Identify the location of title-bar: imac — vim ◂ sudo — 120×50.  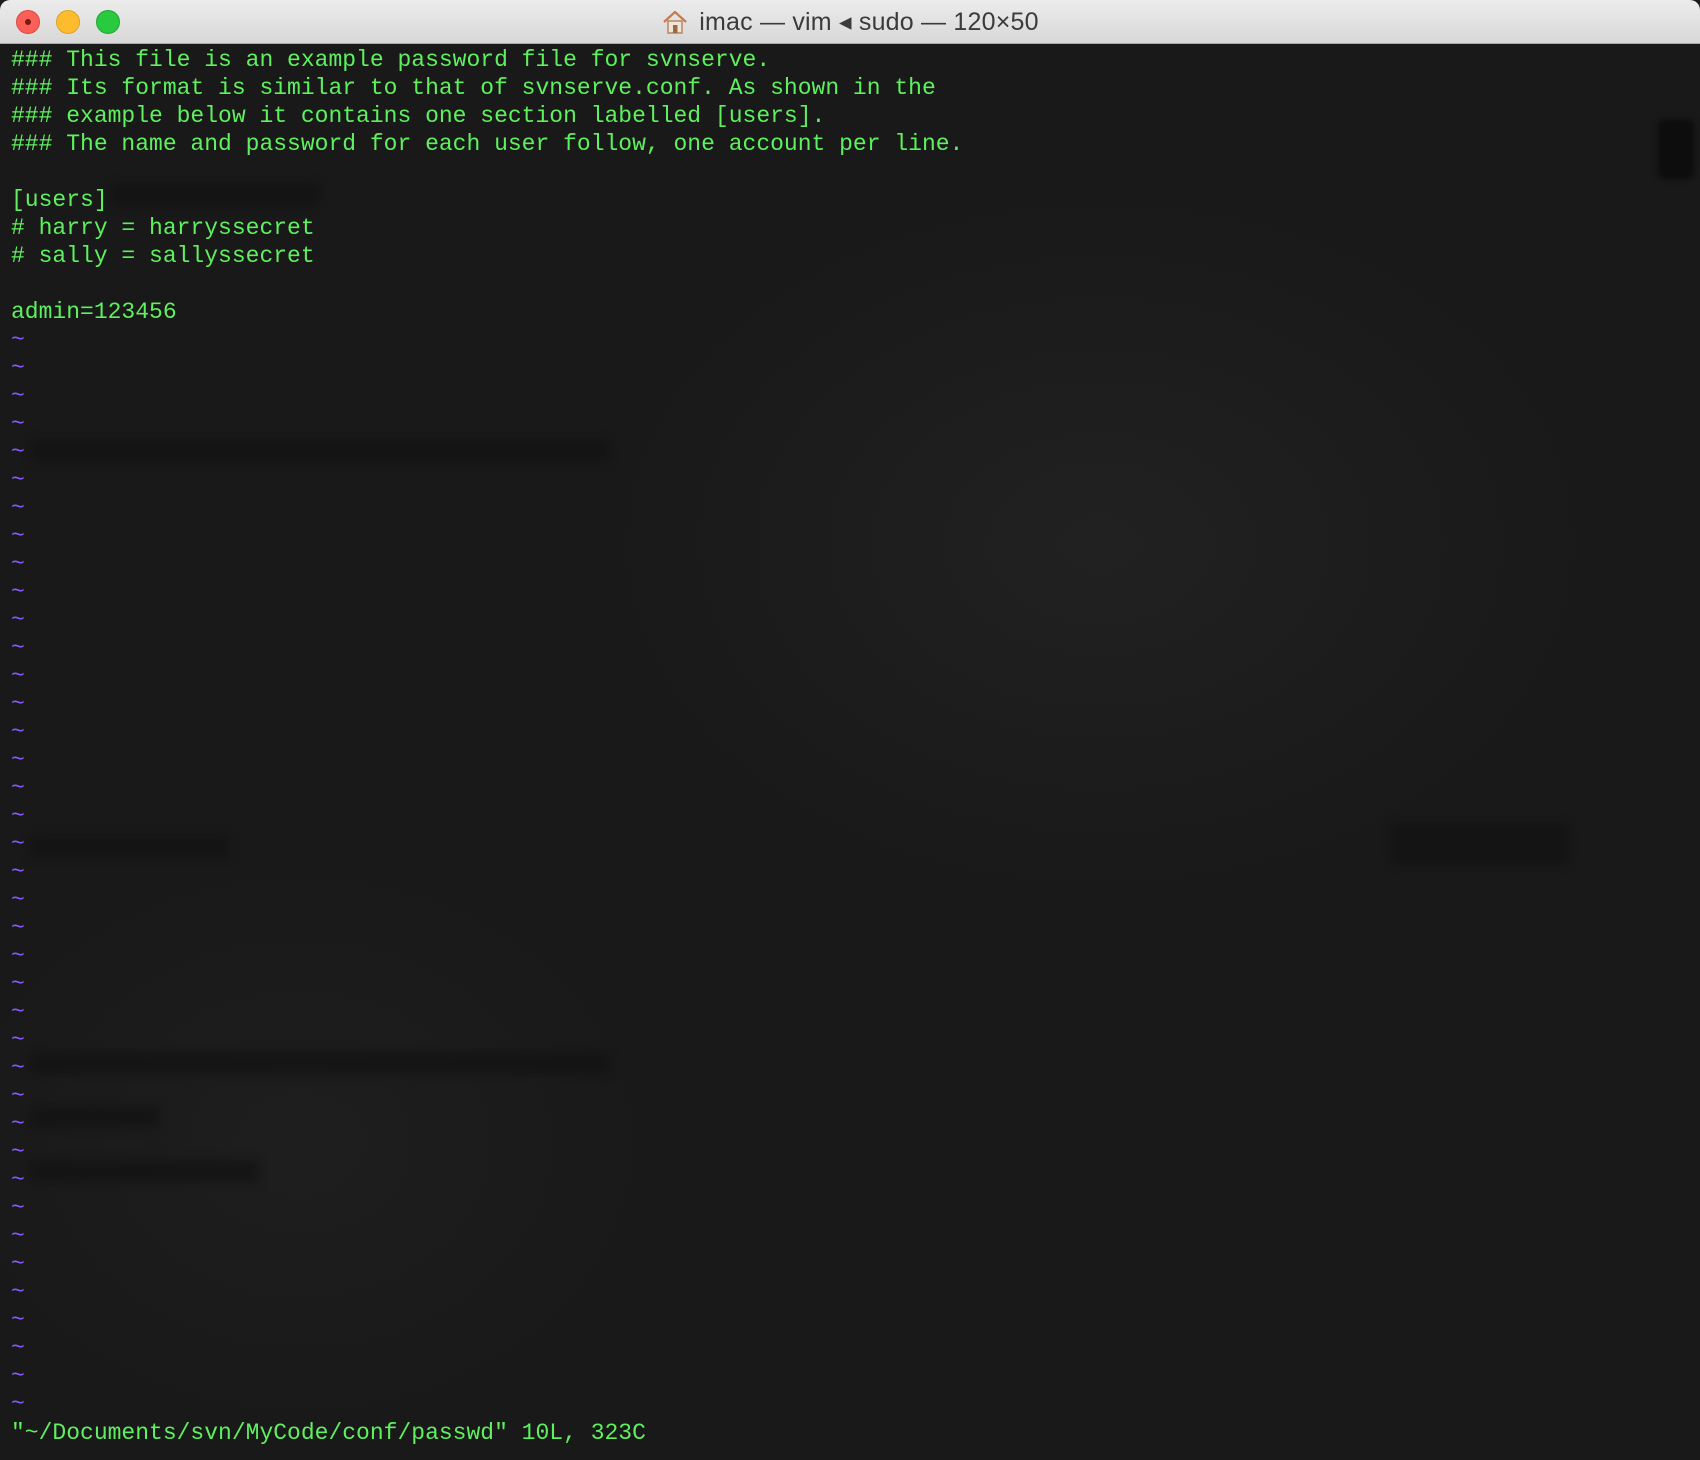
(850, 22).